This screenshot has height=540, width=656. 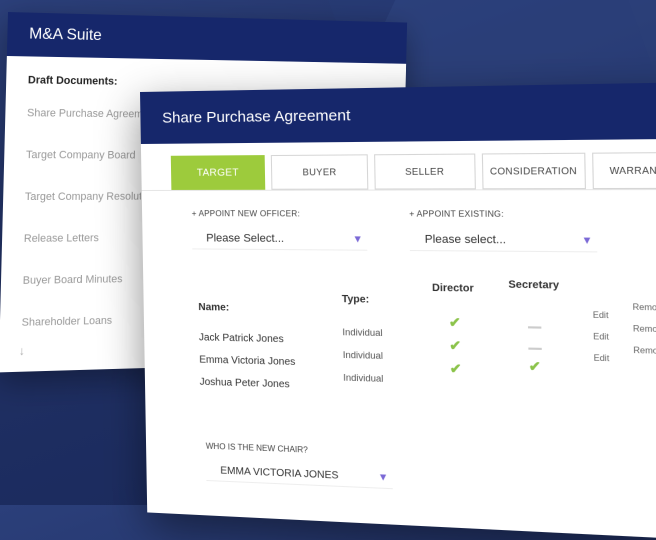 I want to click on document-item: Buyer Board Minutes, so click(x=80, y=288).